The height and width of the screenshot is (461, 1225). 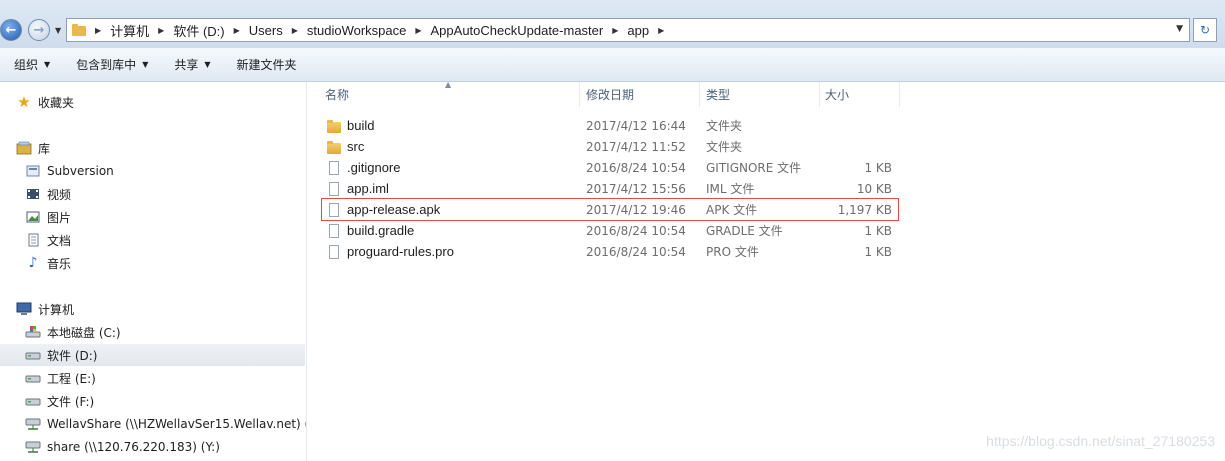 What do you see at coordinates (33, 240) in the screenshot?
I see `document-icon` at bounding box center [33, 240].